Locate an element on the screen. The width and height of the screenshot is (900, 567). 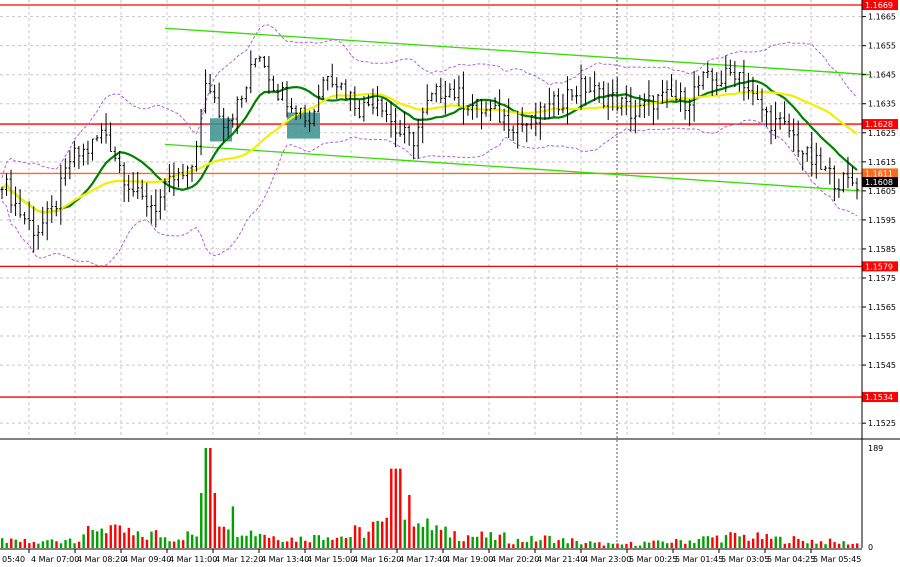
time-tick-label: 4 Mar 09:40 is located at coordinates (147, 559).